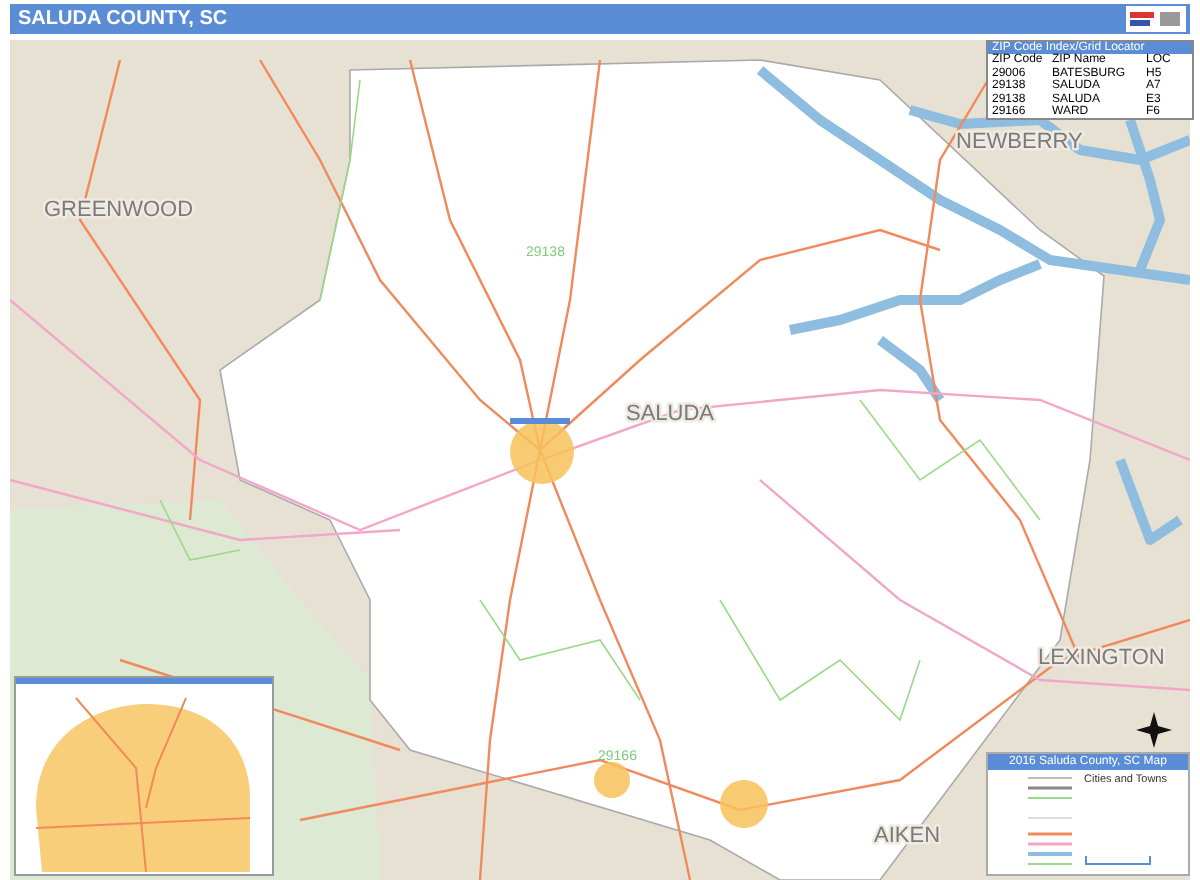  I want to click on legend-swatches-drawing, so click(1050, 820).